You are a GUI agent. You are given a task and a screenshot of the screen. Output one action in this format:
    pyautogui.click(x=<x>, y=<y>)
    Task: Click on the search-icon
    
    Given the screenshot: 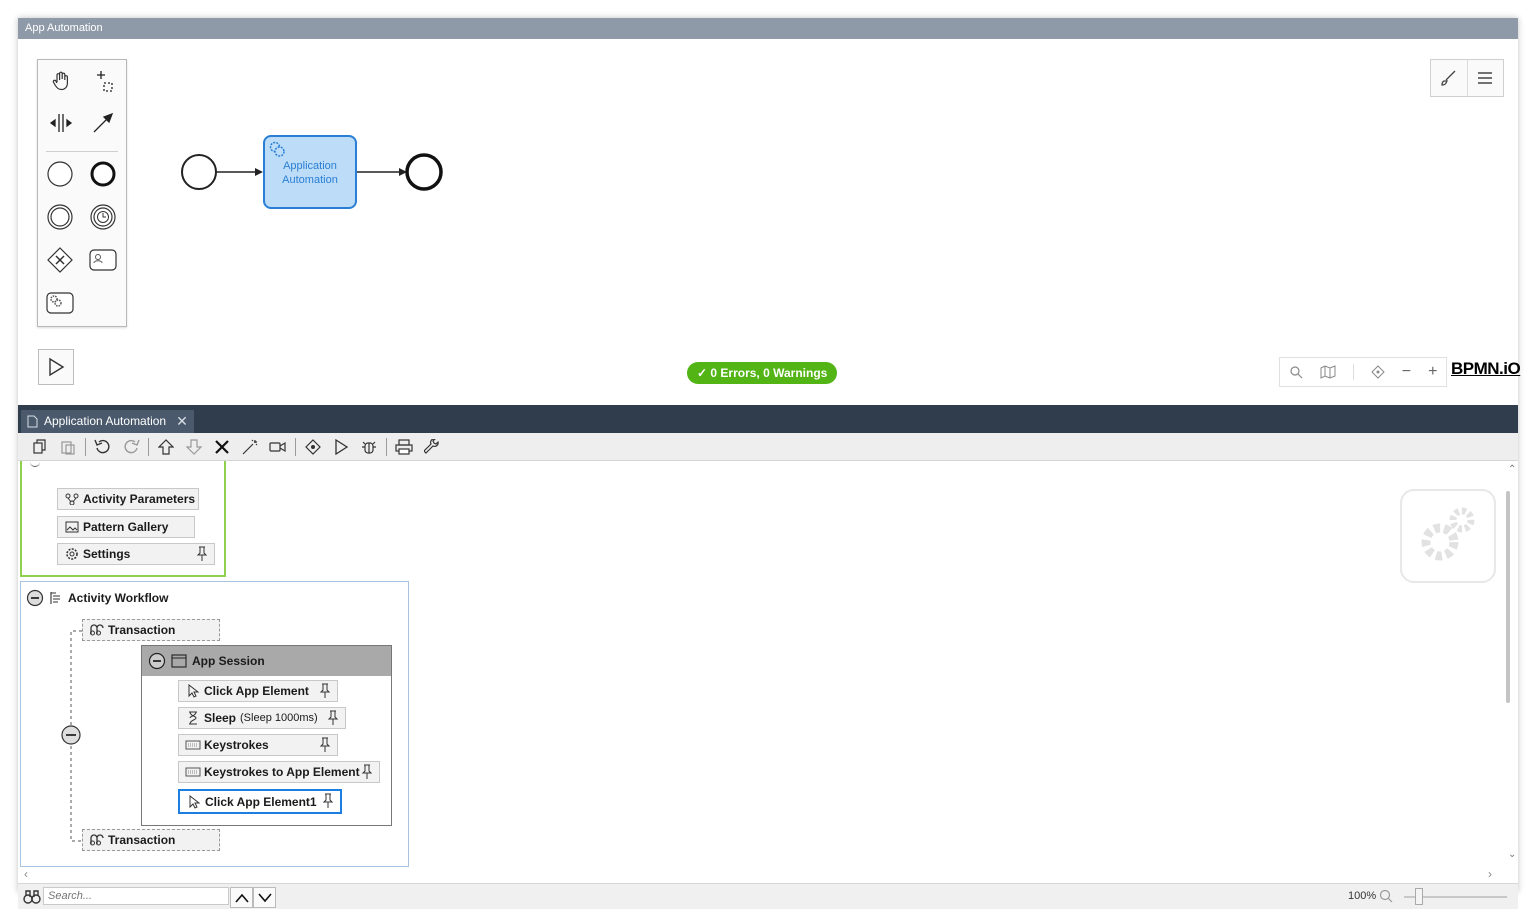 What is the action you would take?
    pyautogui.click(x=1296, y=372)
    